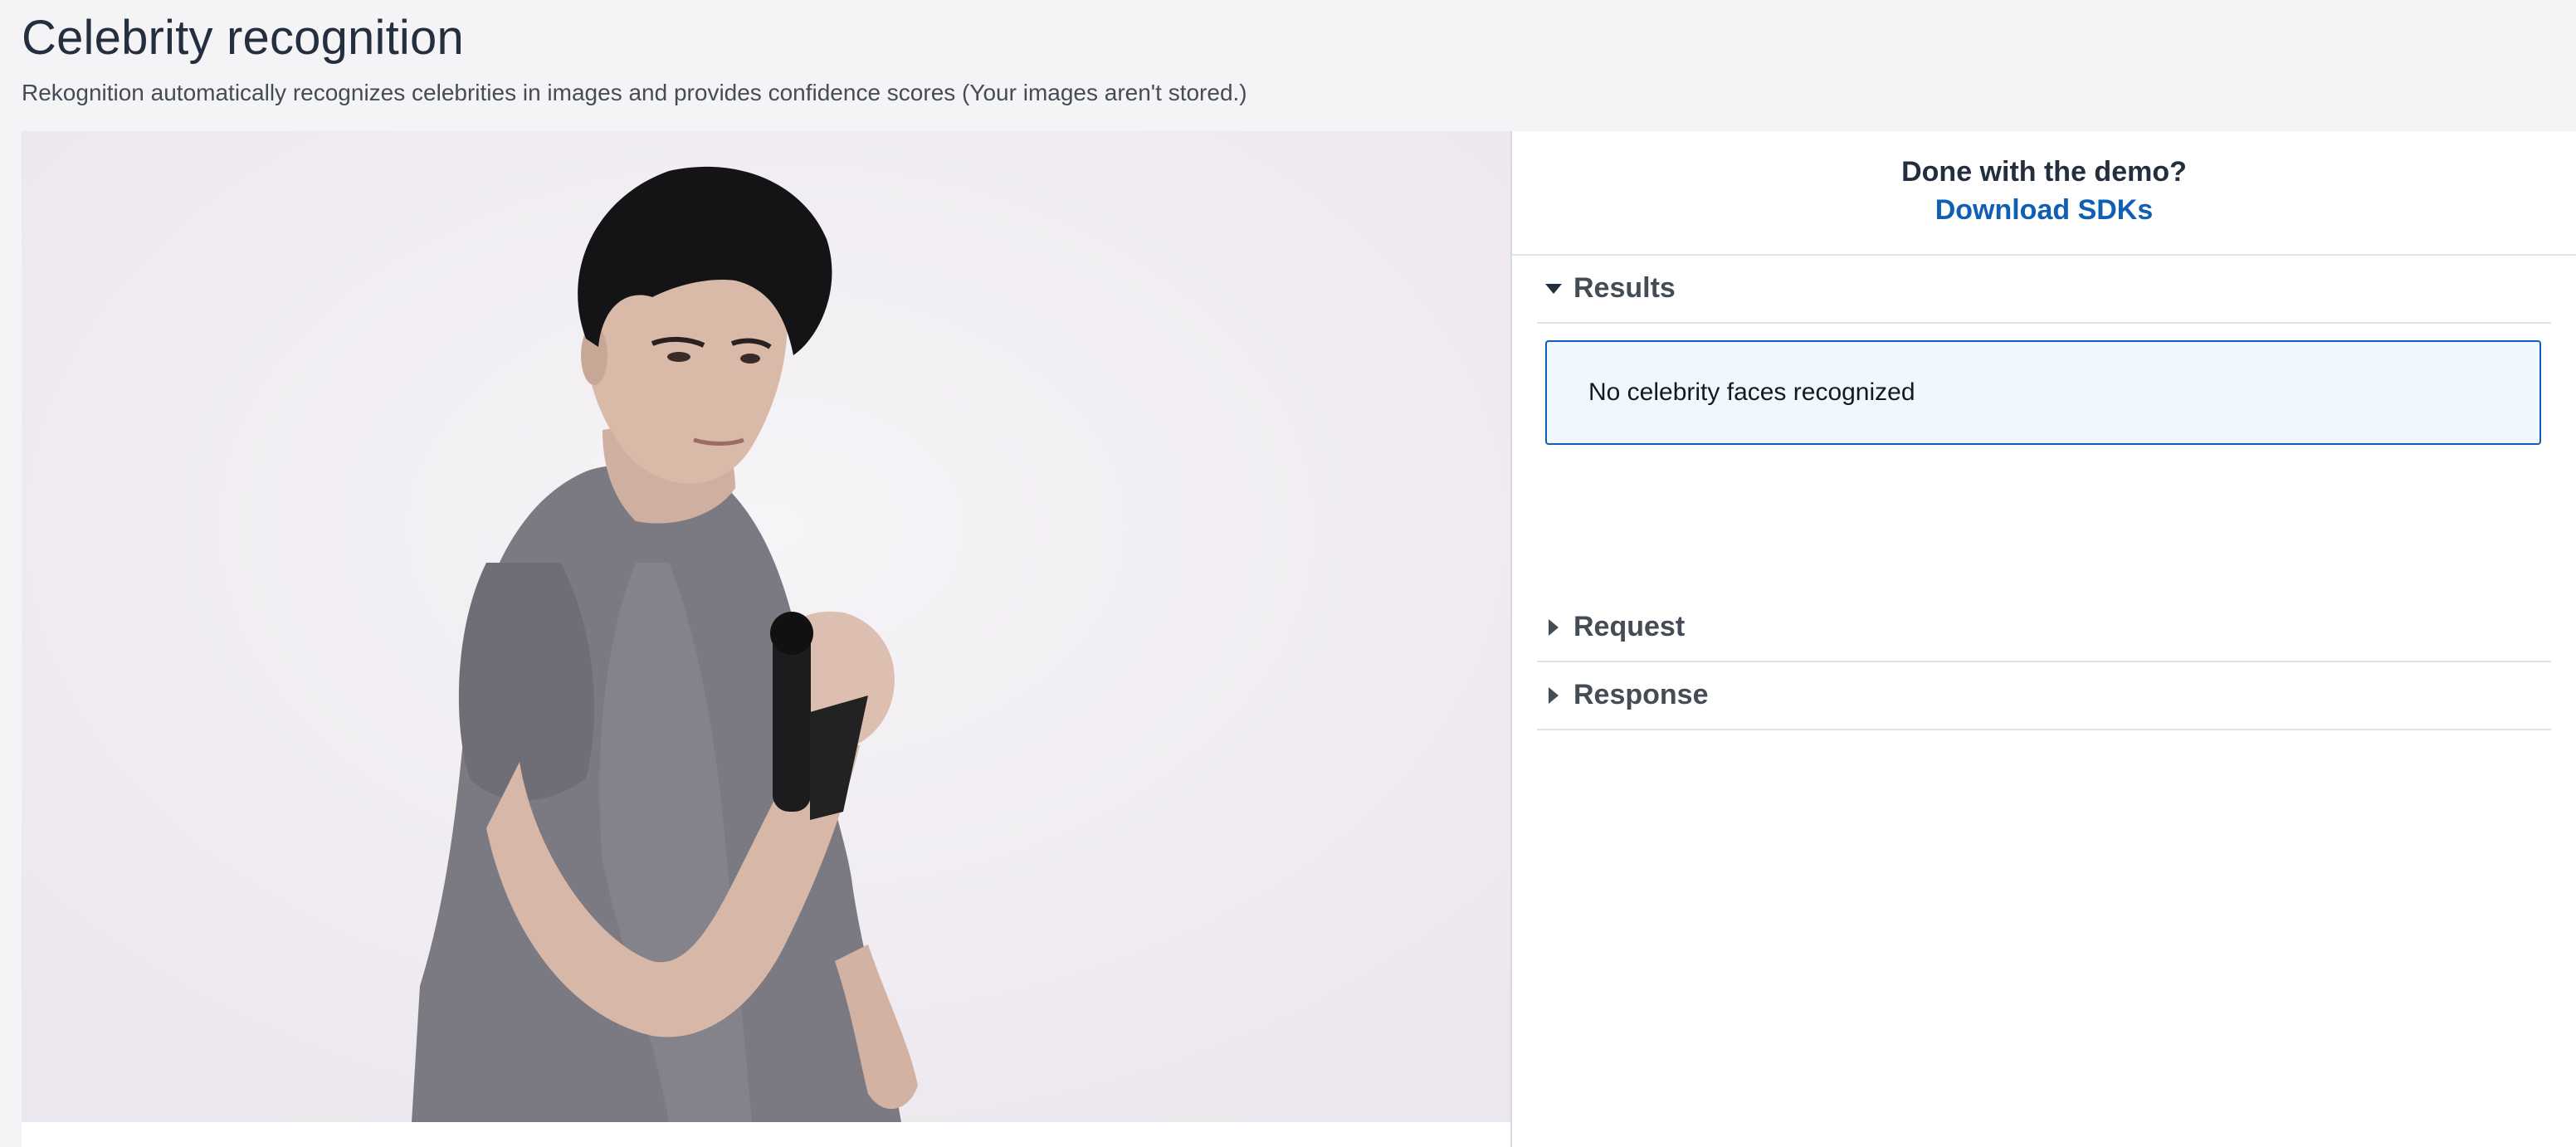 Image resolution: width=2576 pixels, height=1147 pixels. Describe the element at coordinates (2043, 392) in the screenshot. I see `results-message-box: No celebrity faces recognized` at that location.